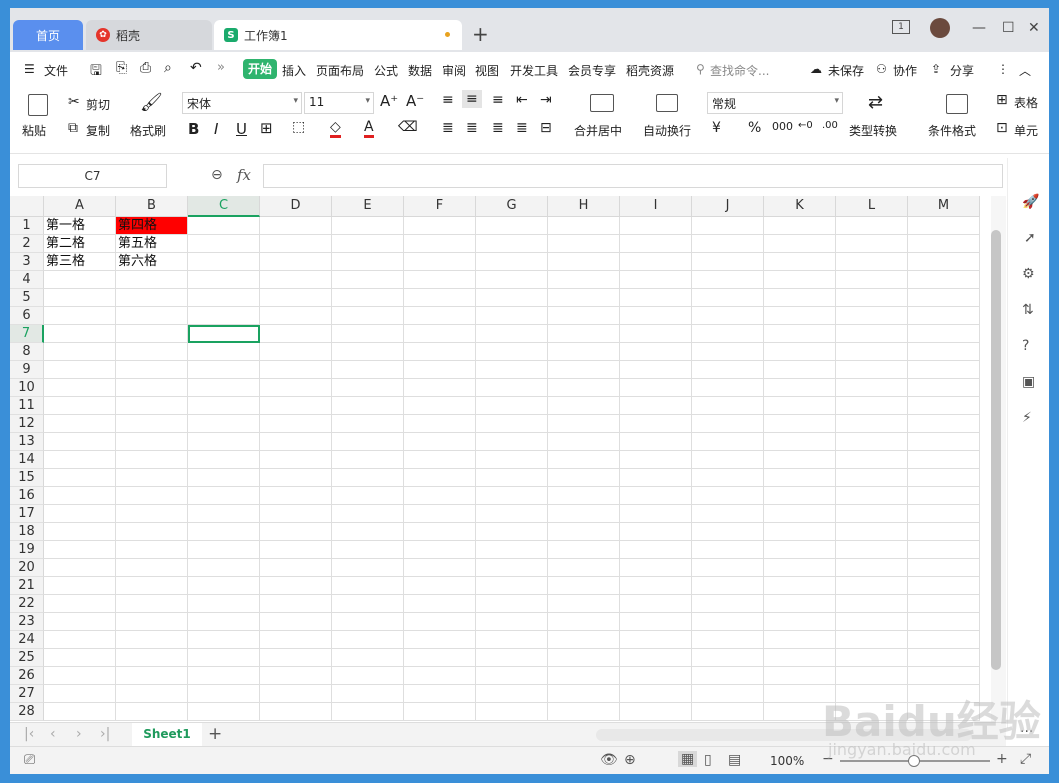  What do you see at coordinates (440, 496) in the screenshot?
I see `cell-F16` at bounding box center [440, 496].